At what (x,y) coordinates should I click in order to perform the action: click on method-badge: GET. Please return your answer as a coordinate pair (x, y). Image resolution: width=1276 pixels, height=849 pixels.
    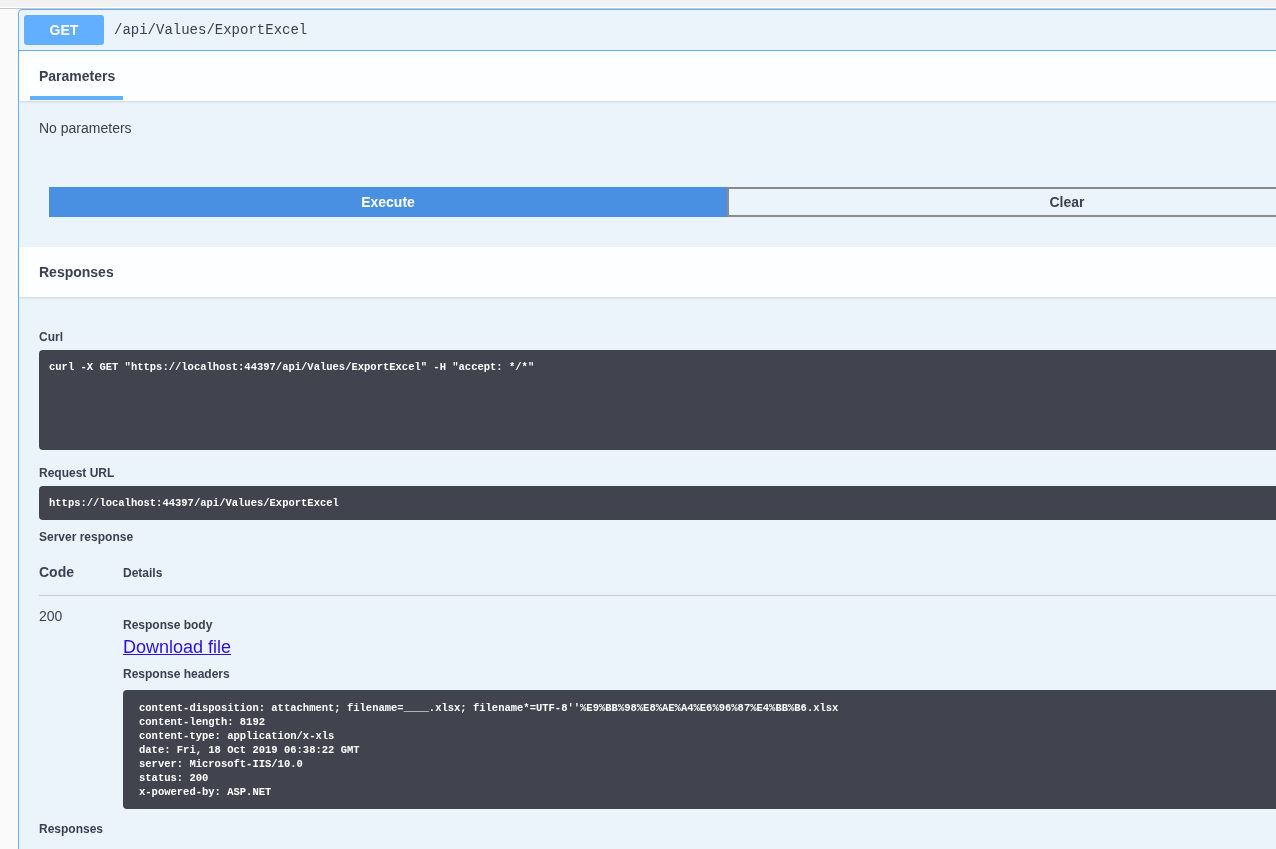
    Looking at the image, I should click on (64, 30).